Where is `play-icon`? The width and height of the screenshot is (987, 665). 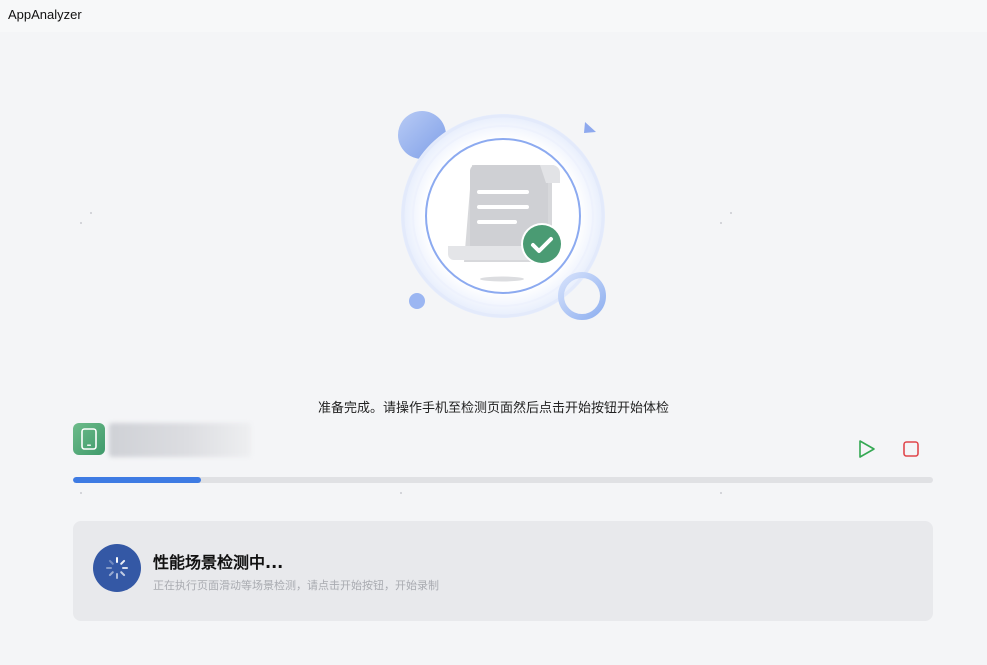 play-icon is located at coordinates (867, 449).